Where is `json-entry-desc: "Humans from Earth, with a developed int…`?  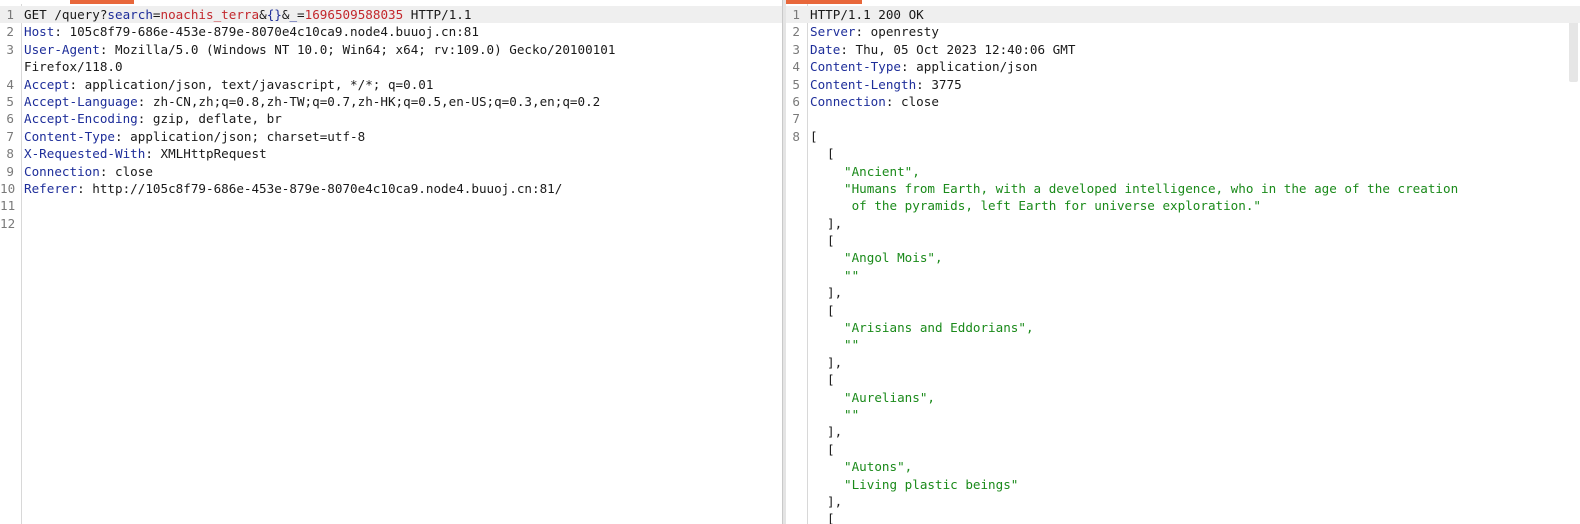
json-entry-desc: "Humans from Earth, with a developed int… is located at coordinates (1183, 188).